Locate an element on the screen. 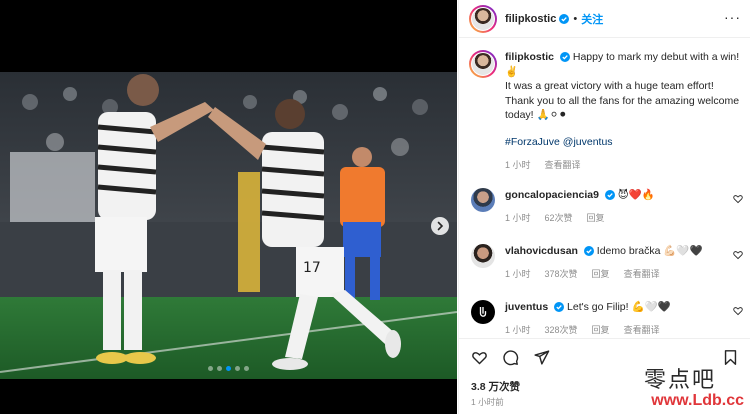 Image resolution: width=750 pixels, height=414 pixels. mention-link: @juventus is located at coordinates (588, 142).